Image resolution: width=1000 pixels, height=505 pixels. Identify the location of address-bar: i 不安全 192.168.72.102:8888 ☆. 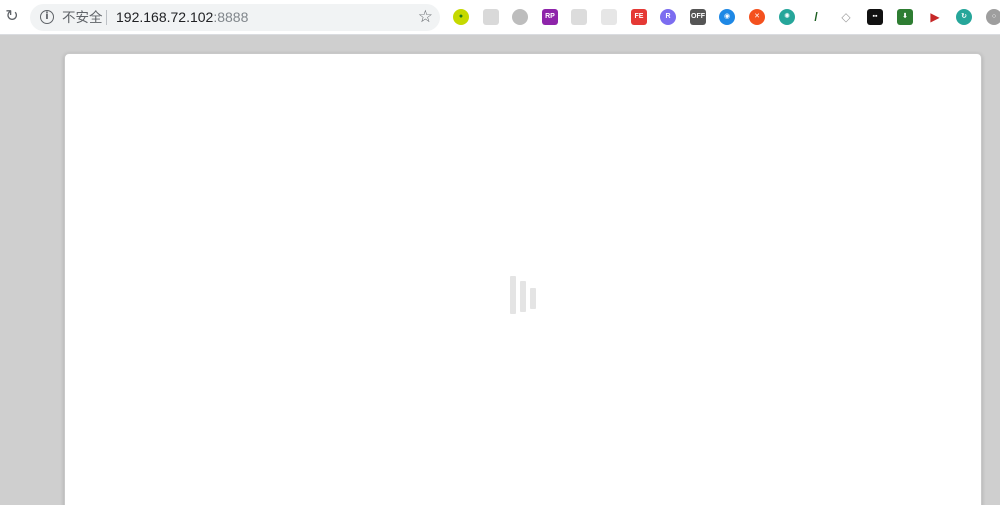
(235, 17).